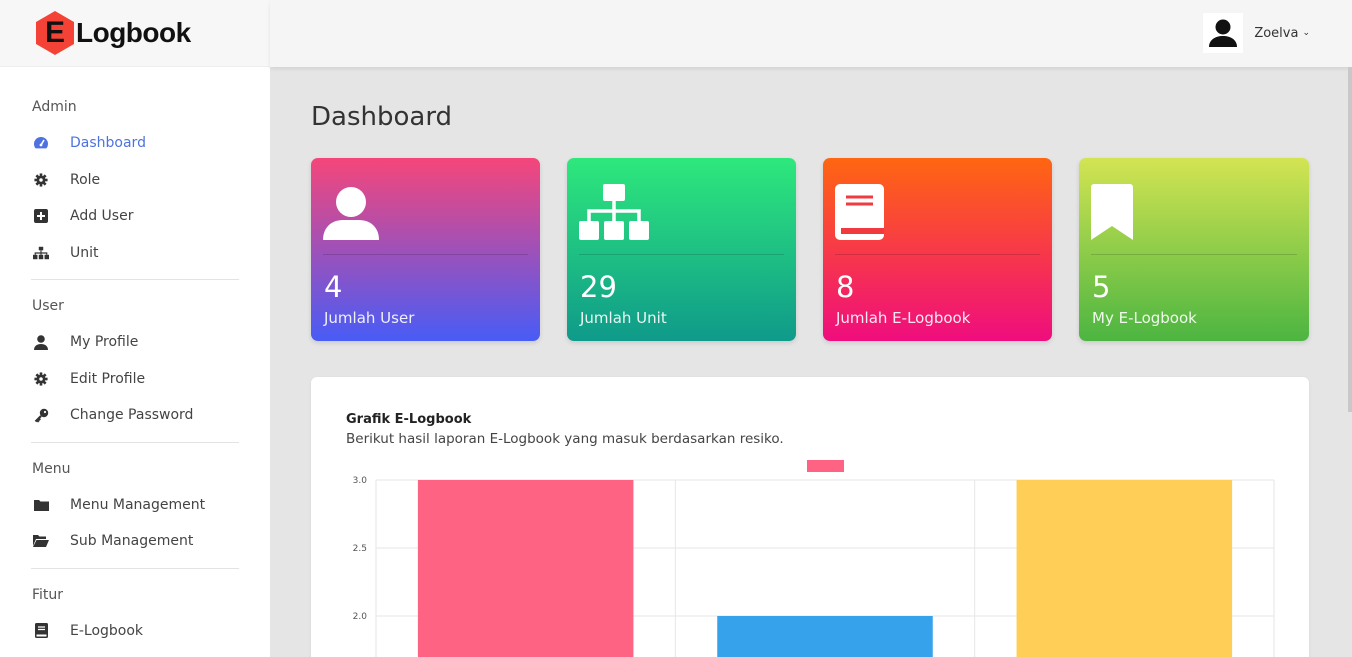 This screenshot has height=657, width=1352. What do you see at coordinates (382, 117) in the screenshot?
I see `page-title: Dashboard` at bounding box center [382, 117].